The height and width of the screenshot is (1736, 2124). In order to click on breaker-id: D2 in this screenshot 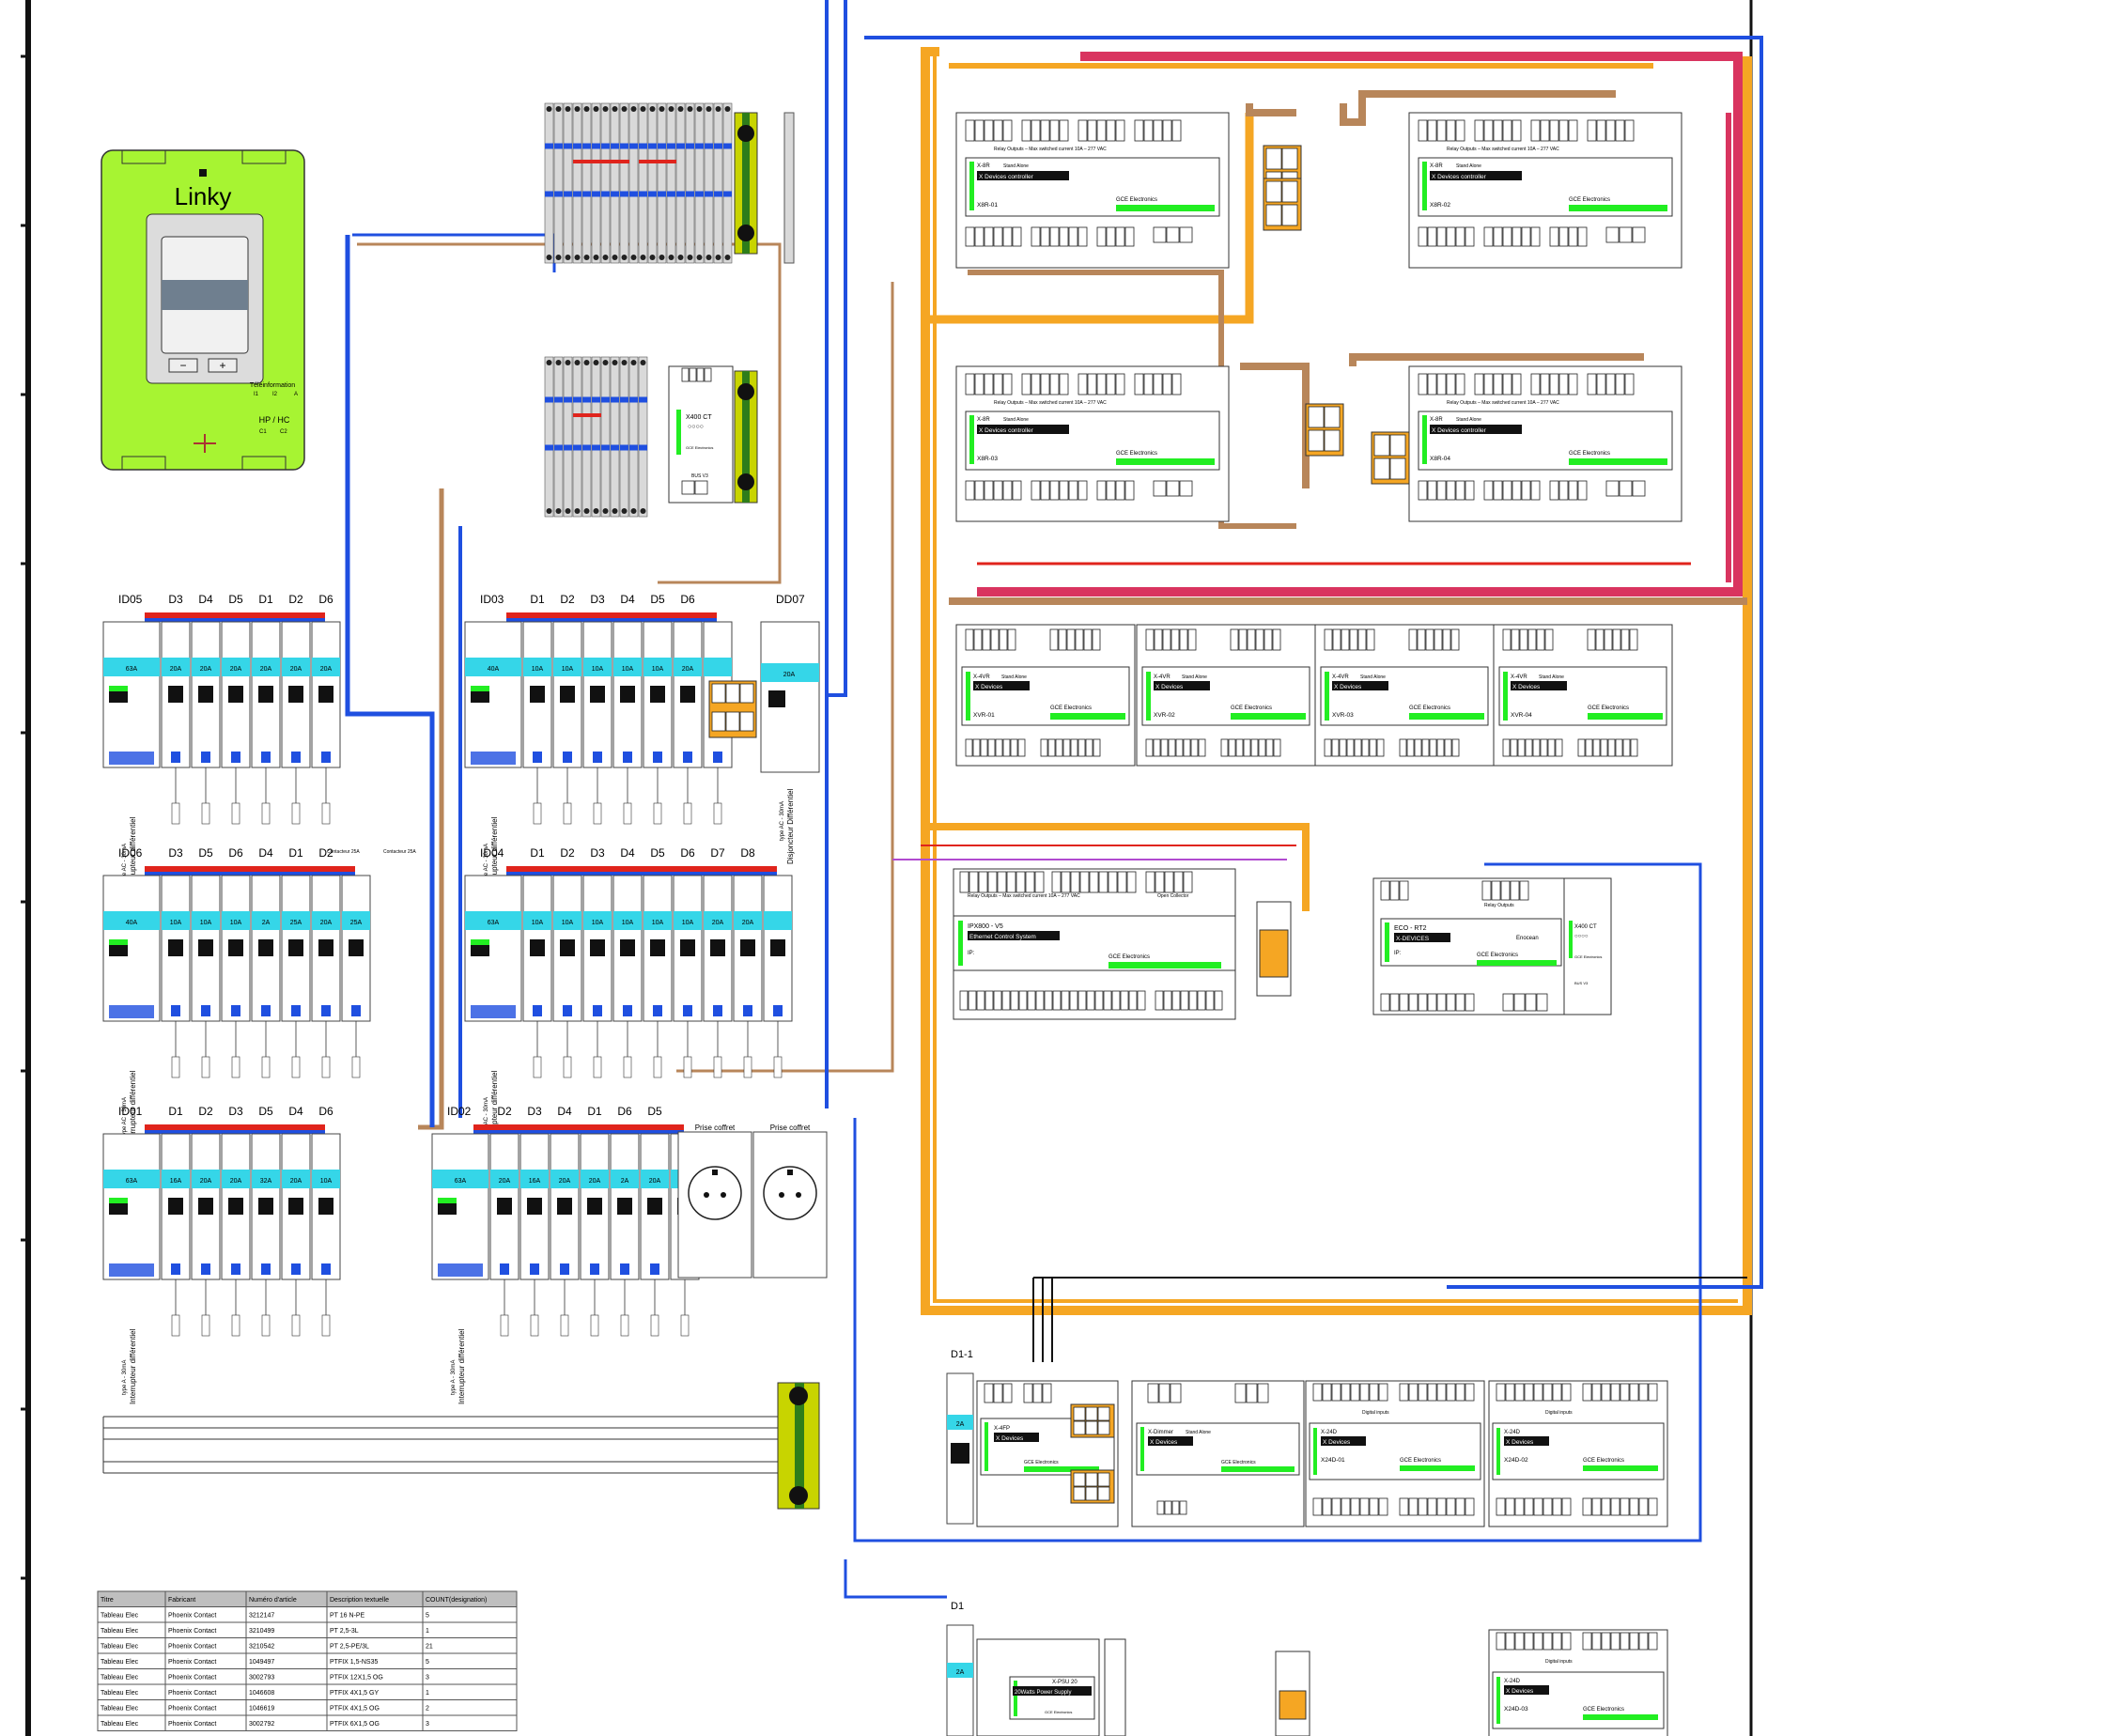, I will do `click(567, 599)`.